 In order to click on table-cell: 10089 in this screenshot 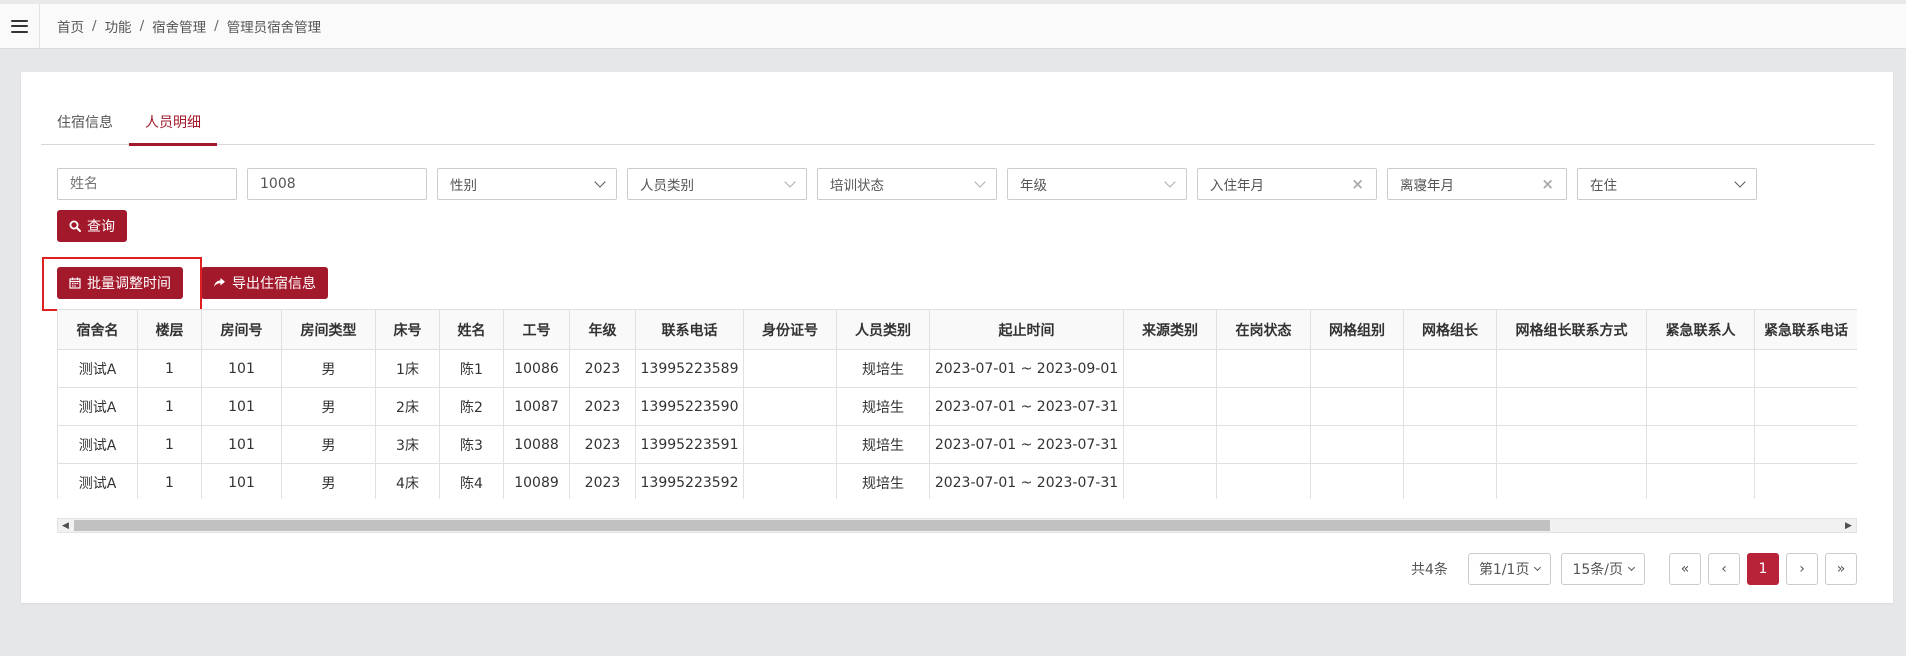, I will do `click(536, 481)`.